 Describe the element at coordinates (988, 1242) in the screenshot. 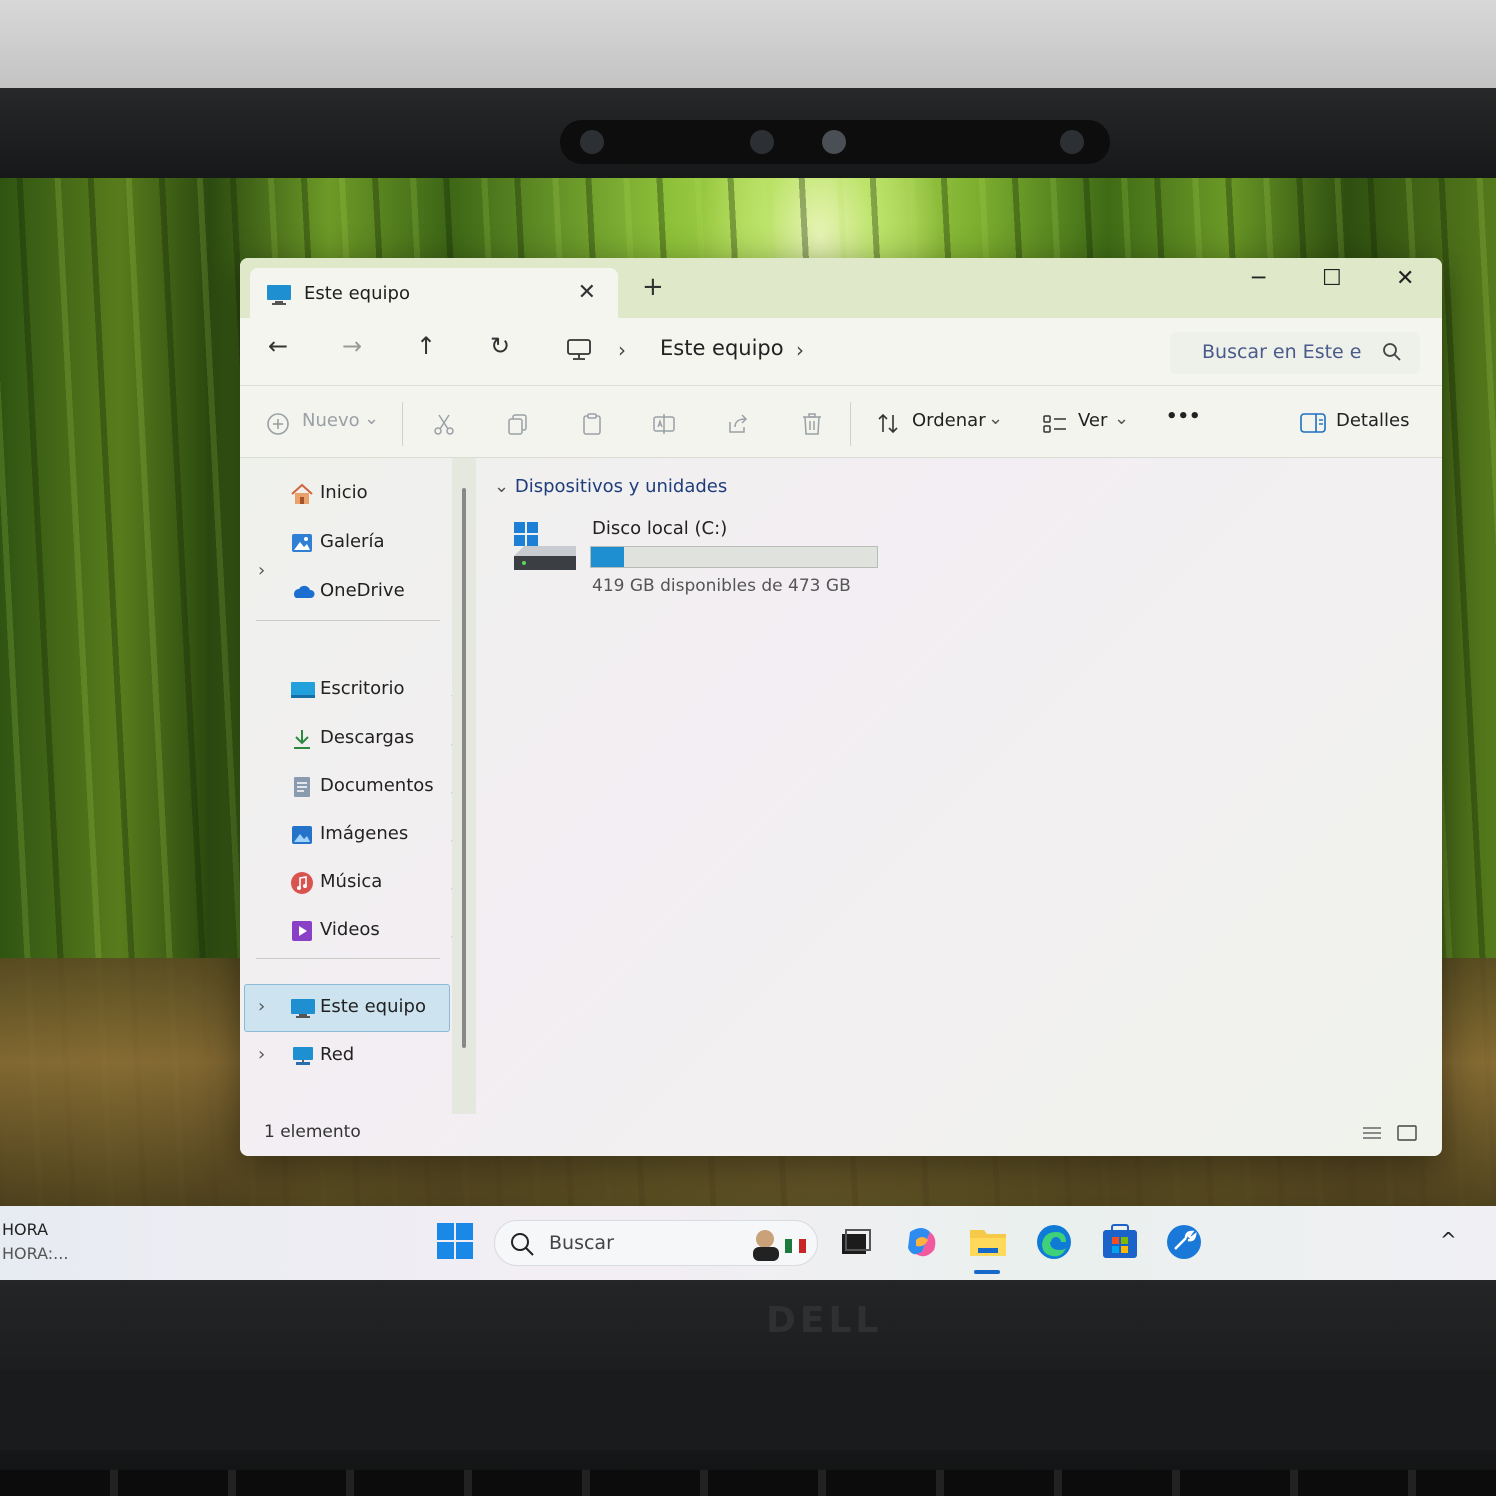

I see `file-explorer-icon` at that location.